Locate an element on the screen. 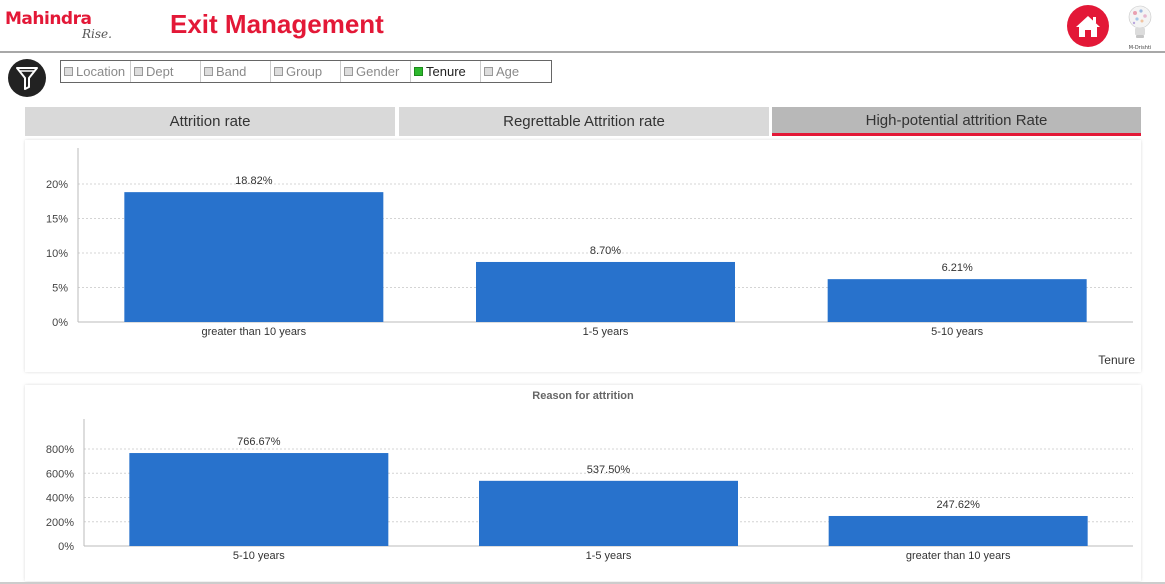  x-axis-title: Tenure is located at coordinates (1116, 360).